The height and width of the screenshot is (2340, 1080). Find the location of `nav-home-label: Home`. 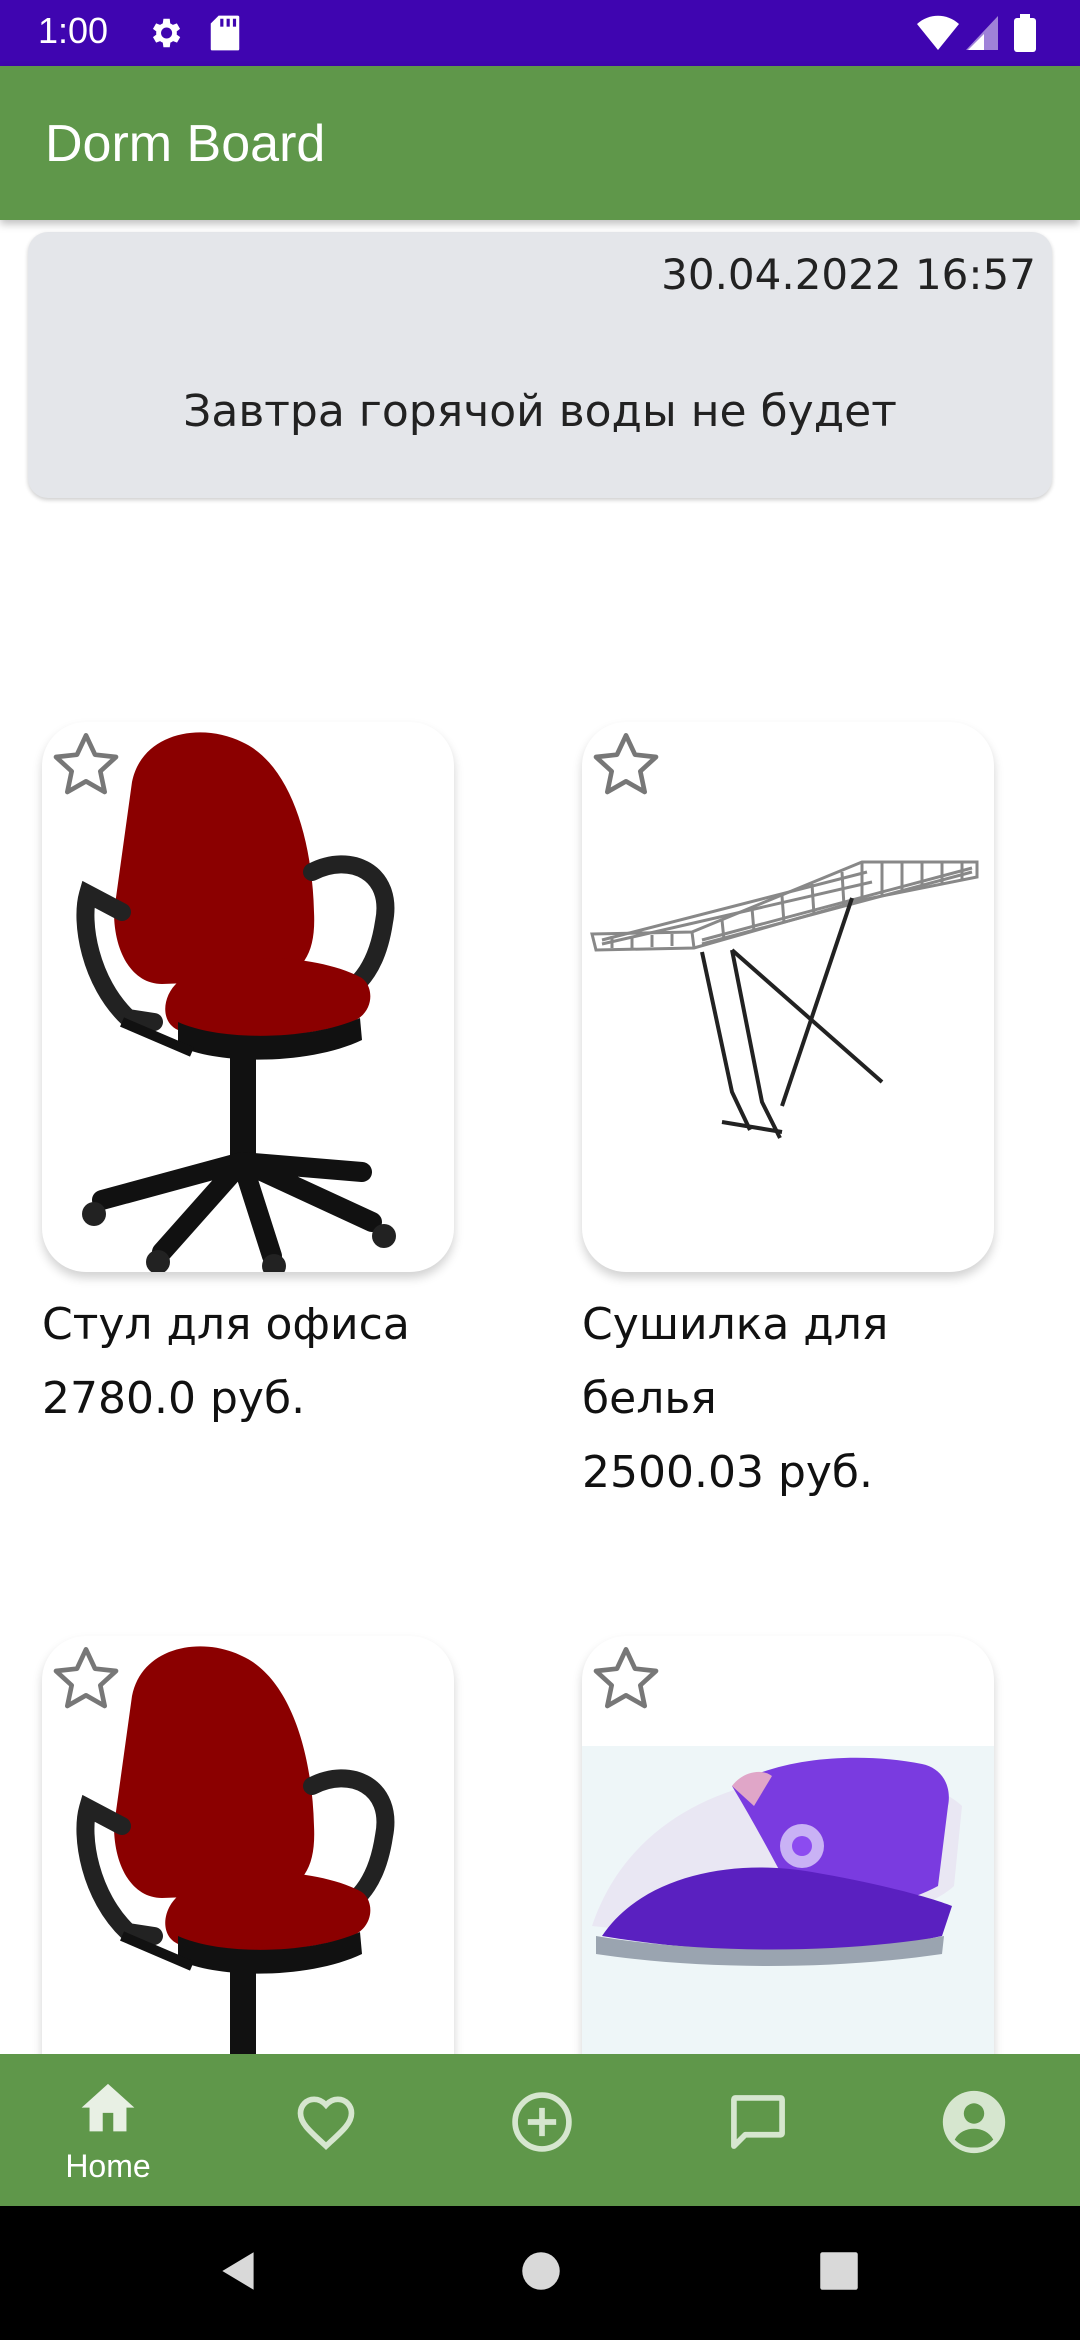

nav-home-label: Home is located at coordinates (108, 2166).